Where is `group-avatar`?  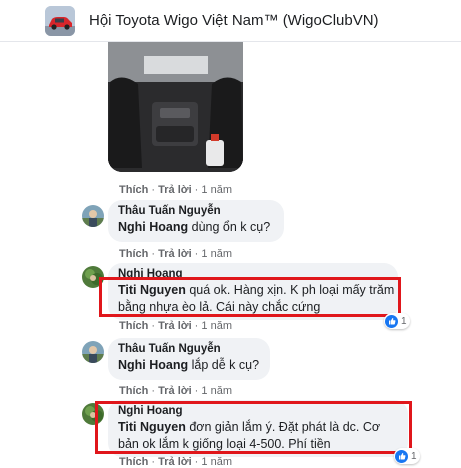
group-avatar is located at coordinates (60, 21).